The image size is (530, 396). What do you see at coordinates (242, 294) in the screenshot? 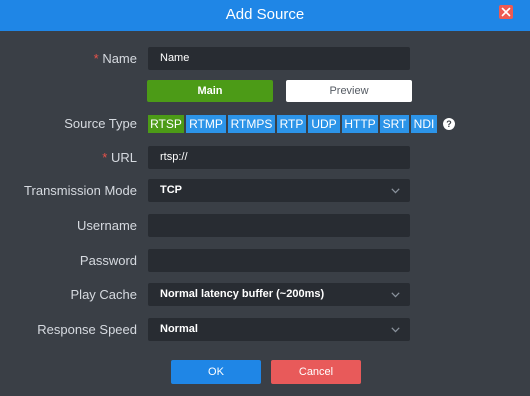
I see `play-cache-value: Normal latency buffer (~200ms)` at bounding box center [242, 294].